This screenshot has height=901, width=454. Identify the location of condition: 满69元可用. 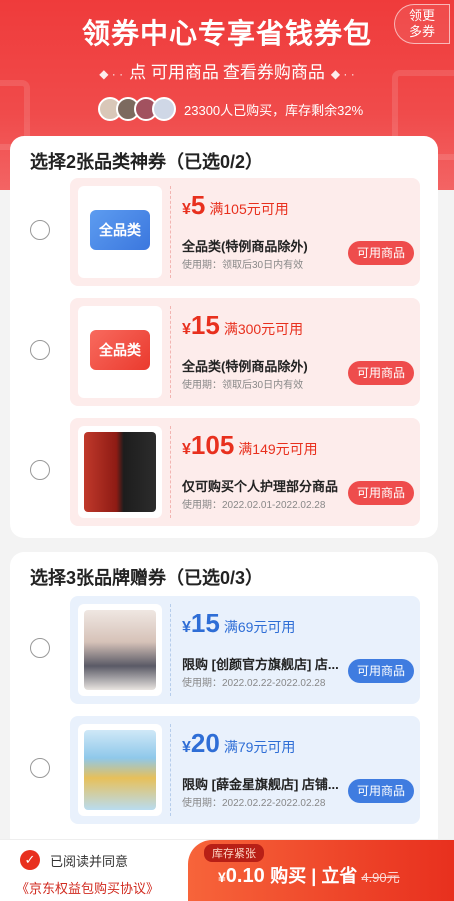
(259, 627).